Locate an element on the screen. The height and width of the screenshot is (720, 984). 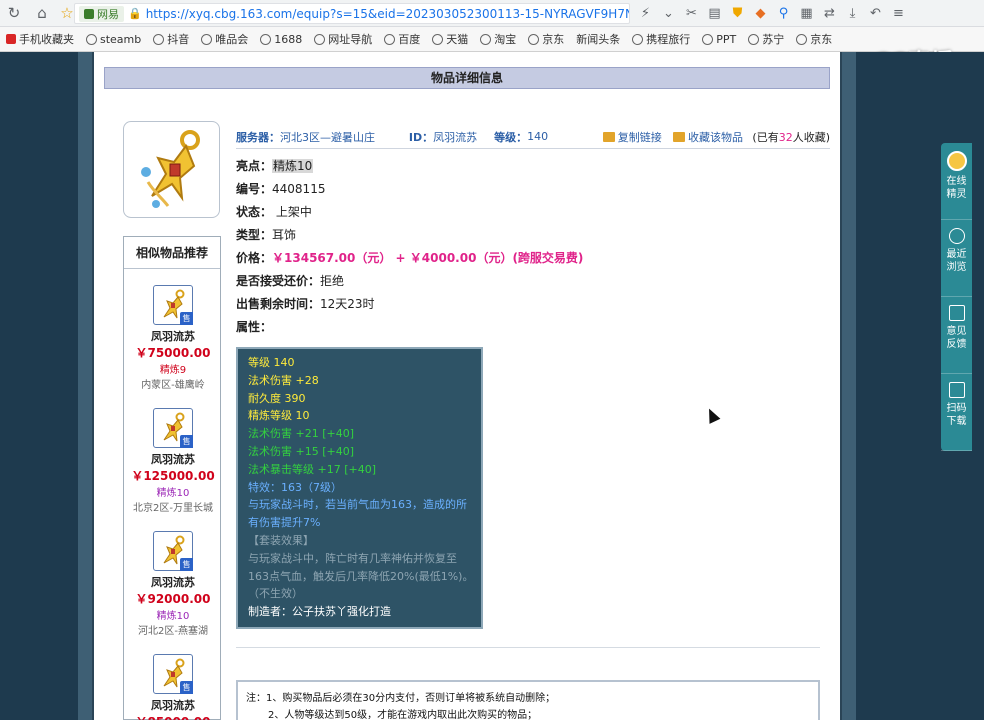
time-left-value: 12天23时 is located at coordinates (347, 304).